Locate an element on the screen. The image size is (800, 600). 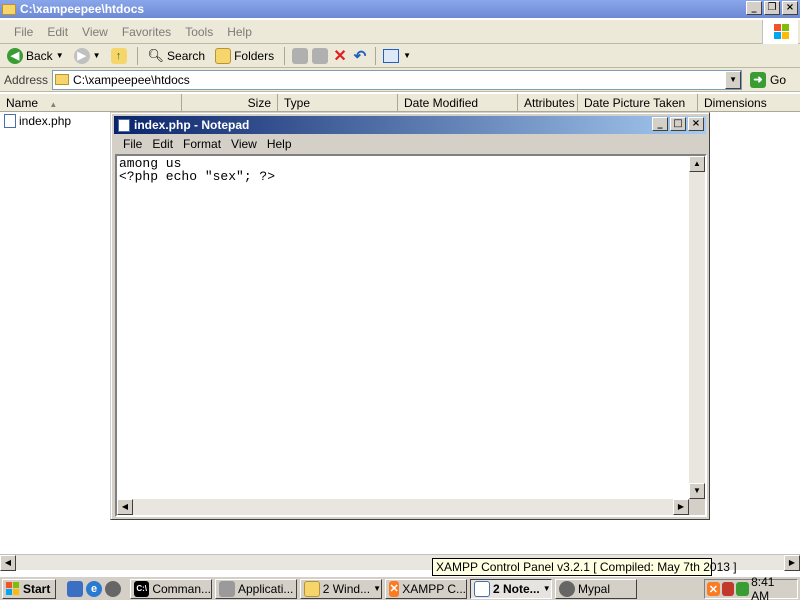
file-name: index.php is located at coordinates (45, 121).